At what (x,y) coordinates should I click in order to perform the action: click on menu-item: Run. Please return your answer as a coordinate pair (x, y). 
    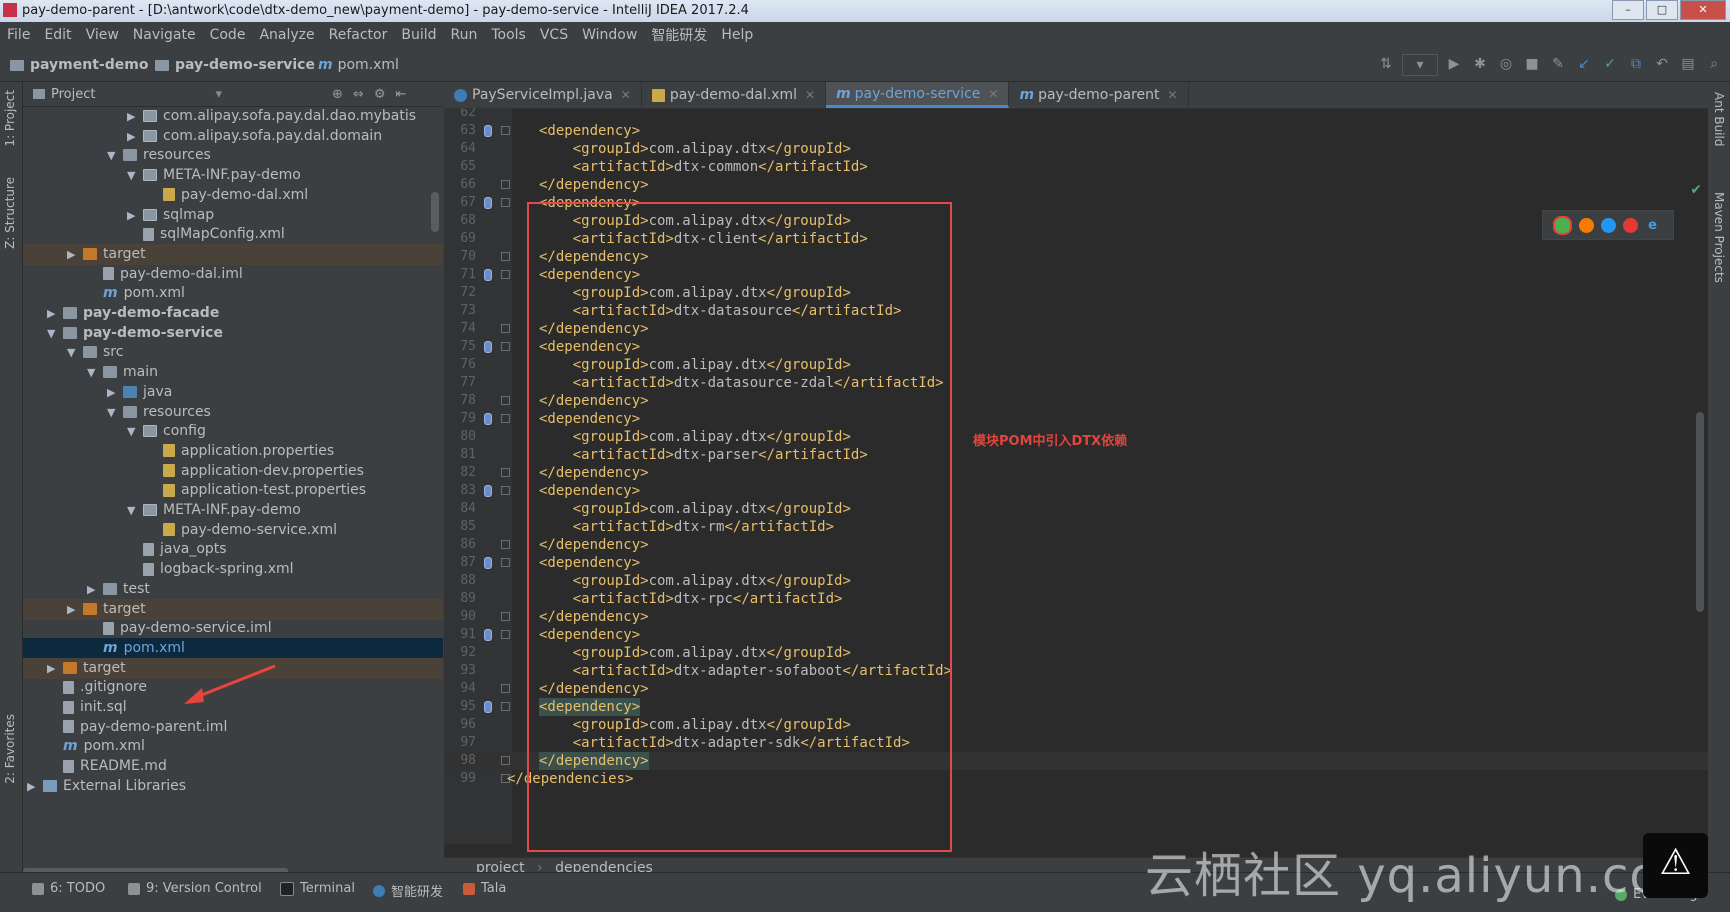
    Looking at the image, I should click on (464, 35).